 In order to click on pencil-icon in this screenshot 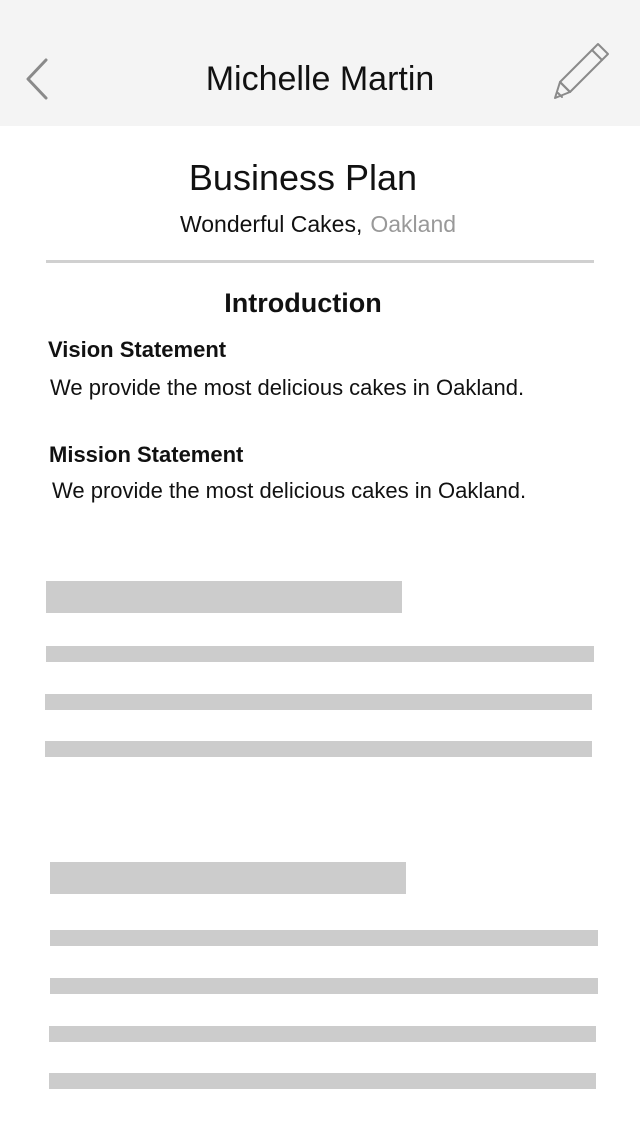, I will do `click(581, 71)`.